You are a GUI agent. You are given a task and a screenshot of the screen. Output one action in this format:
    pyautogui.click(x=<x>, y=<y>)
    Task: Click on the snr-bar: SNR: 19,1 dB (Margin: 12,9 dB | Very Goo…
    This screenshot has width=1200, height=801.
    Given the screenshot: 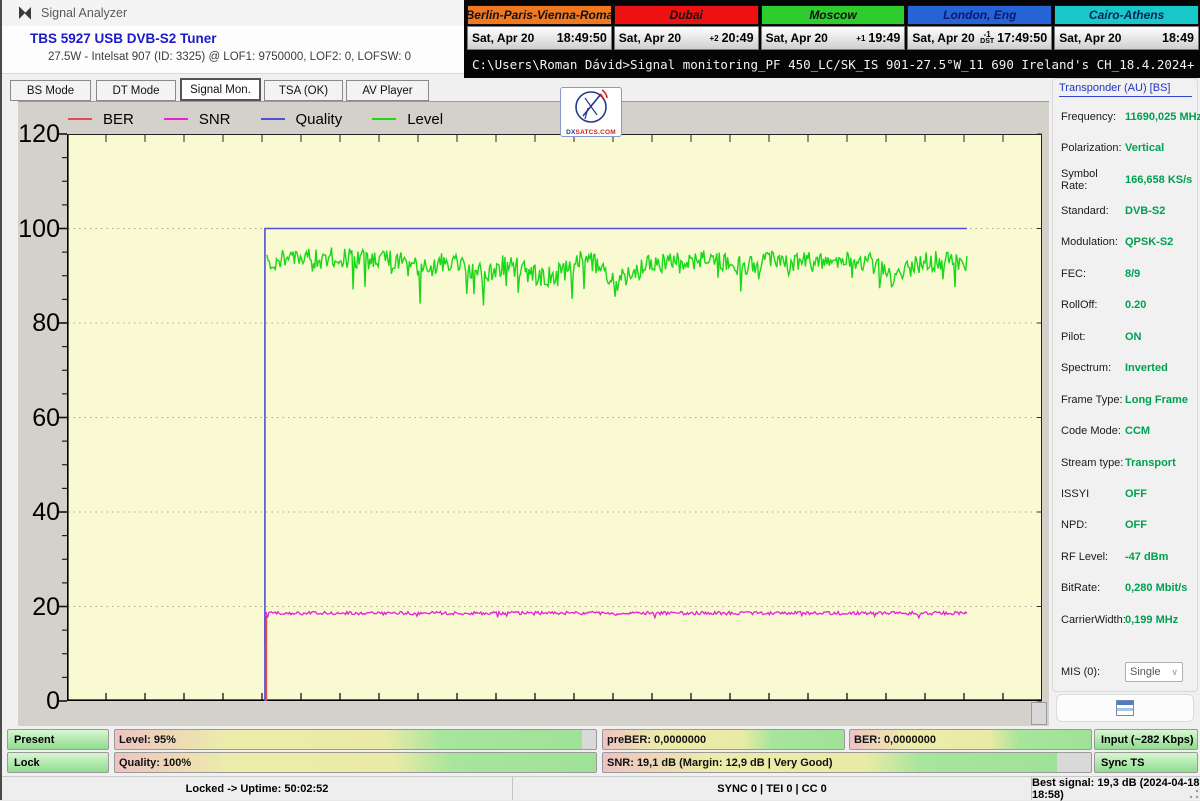 What is the action you would take?
    pyautogui.click(x=847, y=762)
    